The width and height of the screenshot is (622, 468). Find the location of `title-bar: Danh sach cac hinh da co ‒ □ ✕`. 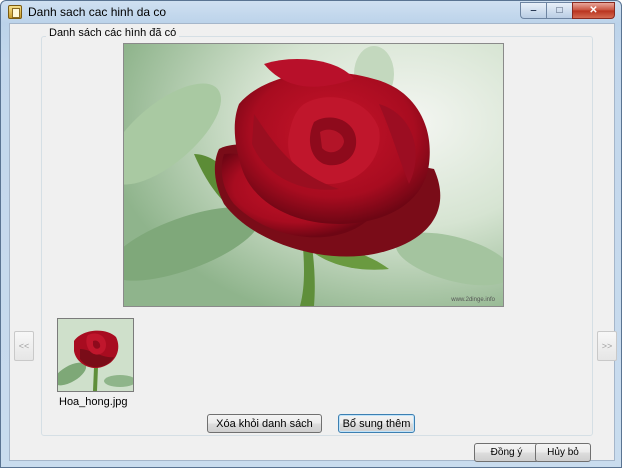

title-bar: Danh sach cac hinh da co ‒ □ ✕ is located at coordinates (311, 12).